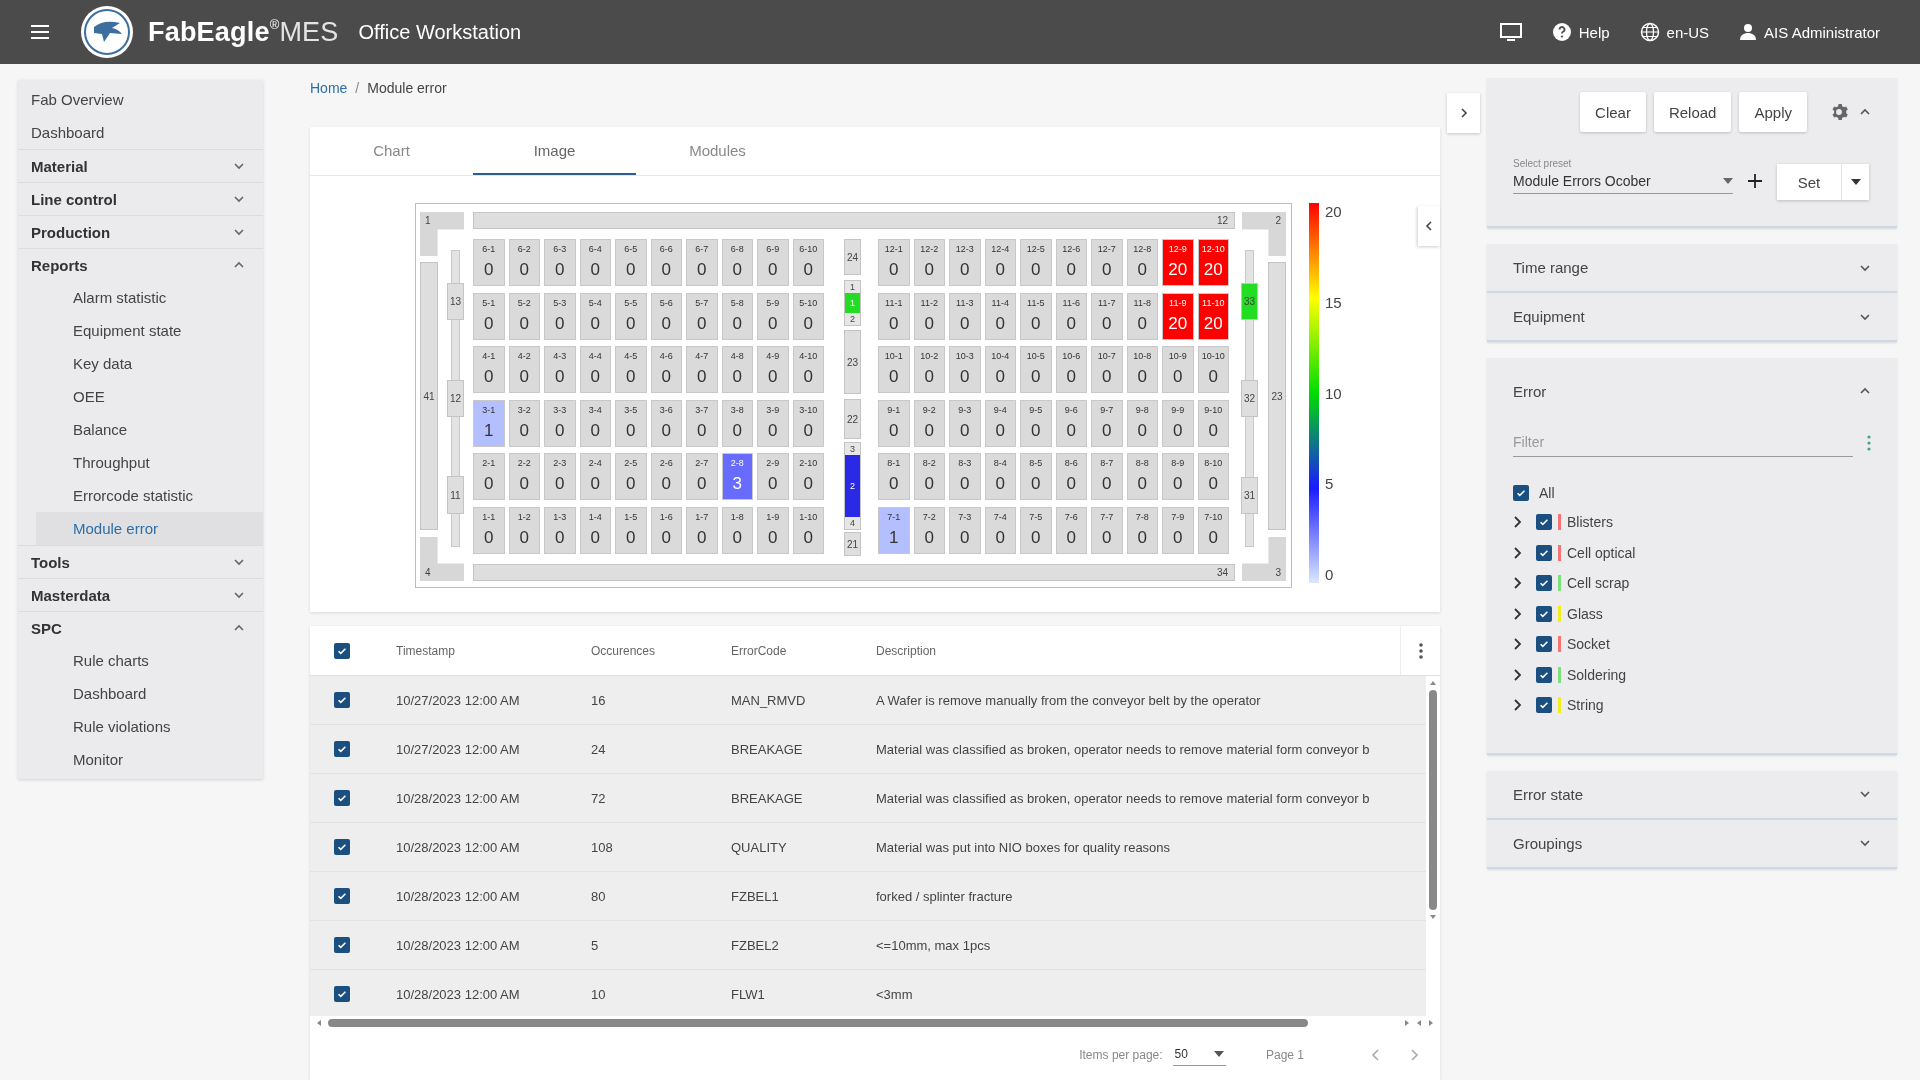  What do you see at coordinates (595, 262) in the screenshot?
I see `module-tile: 6-4 0` at bounding box center [595, 262].